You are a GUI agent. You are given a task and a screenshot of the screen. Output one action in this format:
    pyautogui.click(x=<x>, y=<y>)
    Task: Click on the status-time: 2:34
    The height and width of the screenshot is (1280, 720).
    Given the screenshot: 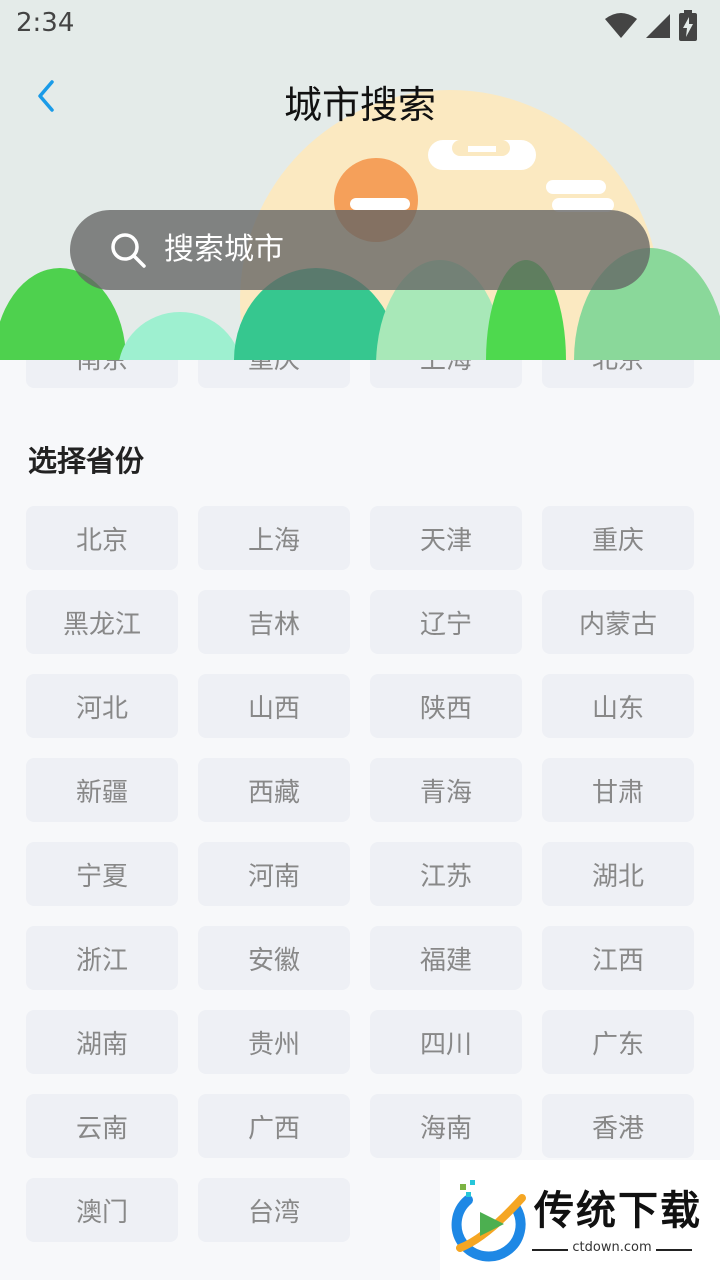 What is the action you would take?
    pyautogui.click(x=45, y=23)
    